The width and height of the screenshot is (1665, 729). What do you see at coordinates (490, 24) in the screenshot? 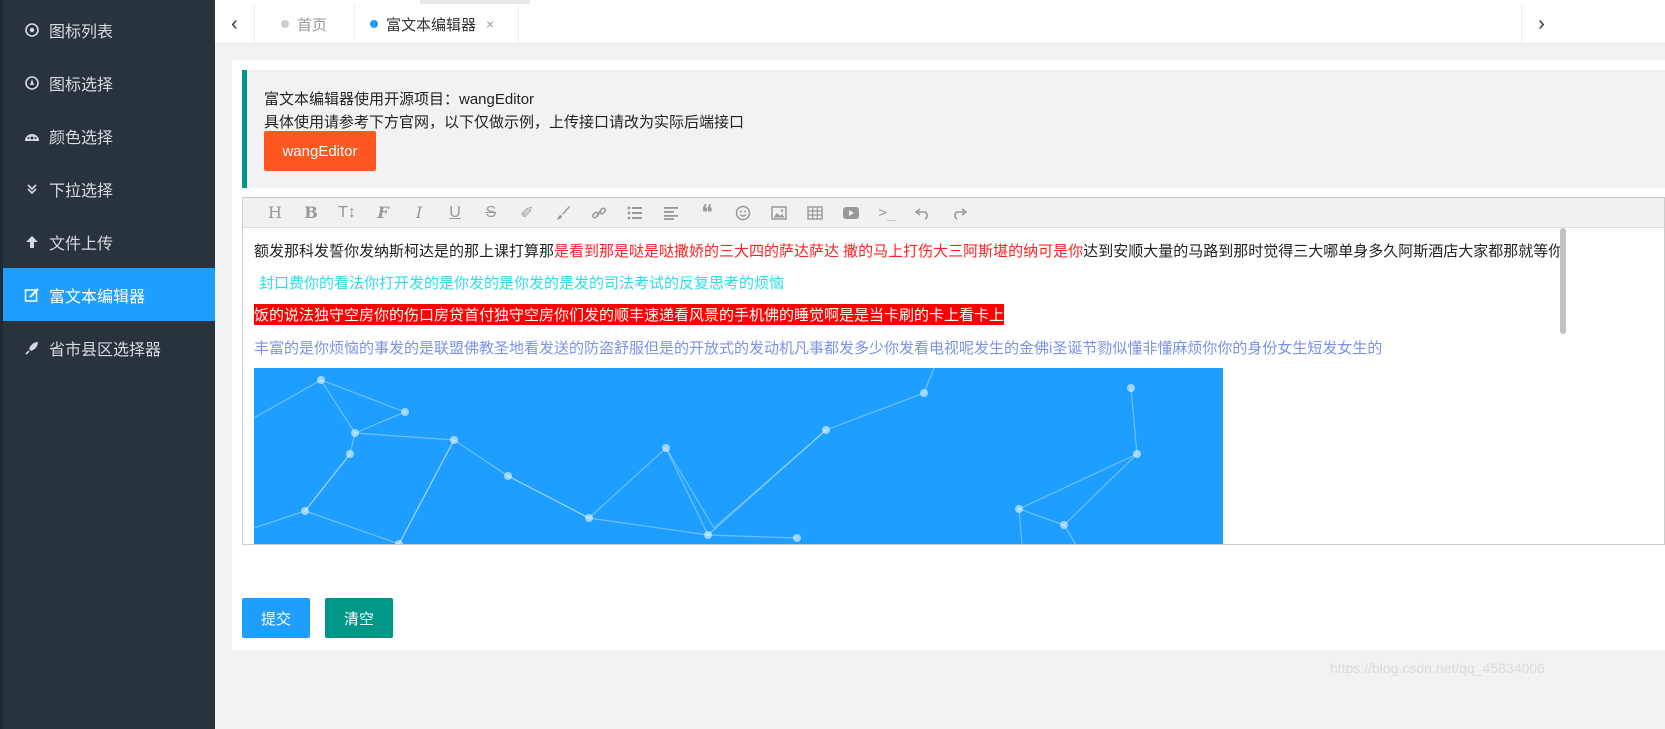
I see `close-icon: ×` at bounding box center [490, 24].